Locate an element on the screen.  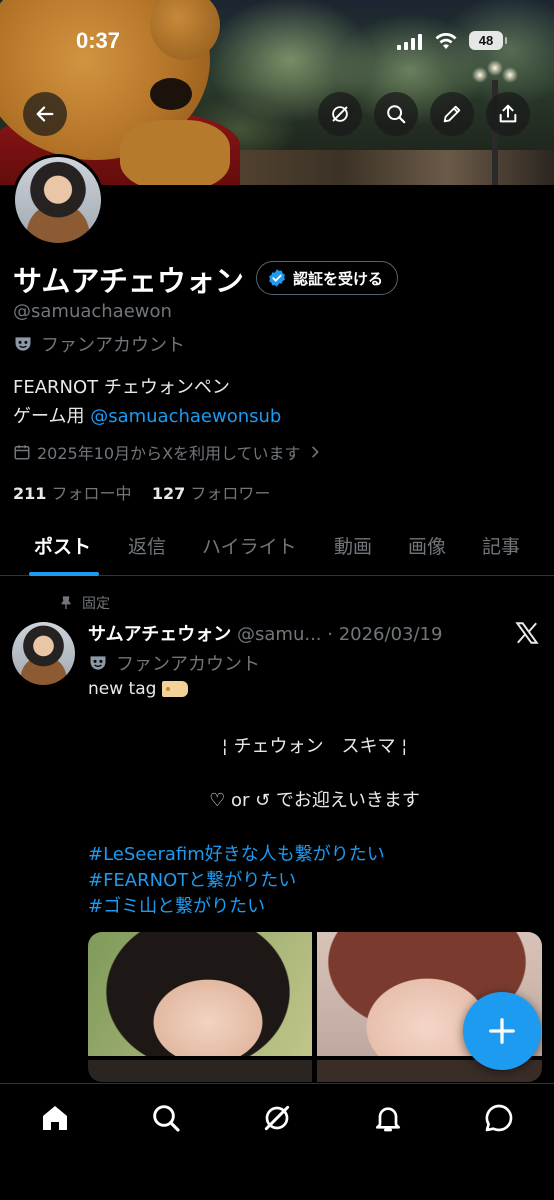
active-tab-indicator is located at coordinates (64, 574).